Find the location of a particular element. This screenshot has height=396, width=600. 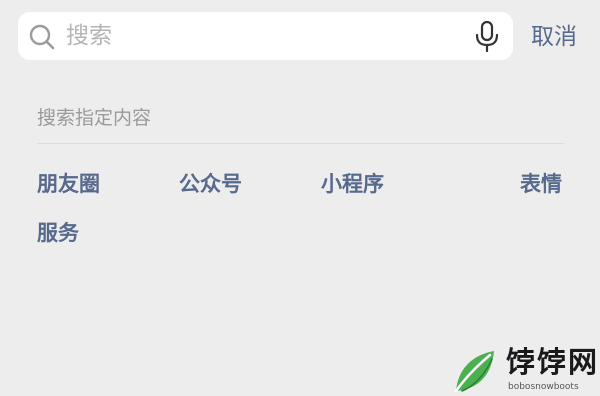

category-stickers: 表情 is located at coordinates (541, 184).